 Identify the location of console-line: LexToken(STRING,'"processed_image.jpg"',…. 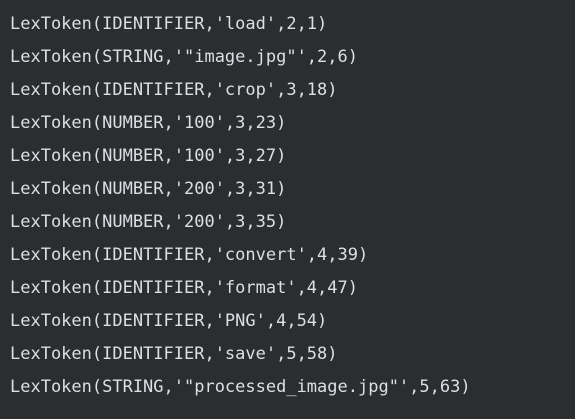
(240, 387).